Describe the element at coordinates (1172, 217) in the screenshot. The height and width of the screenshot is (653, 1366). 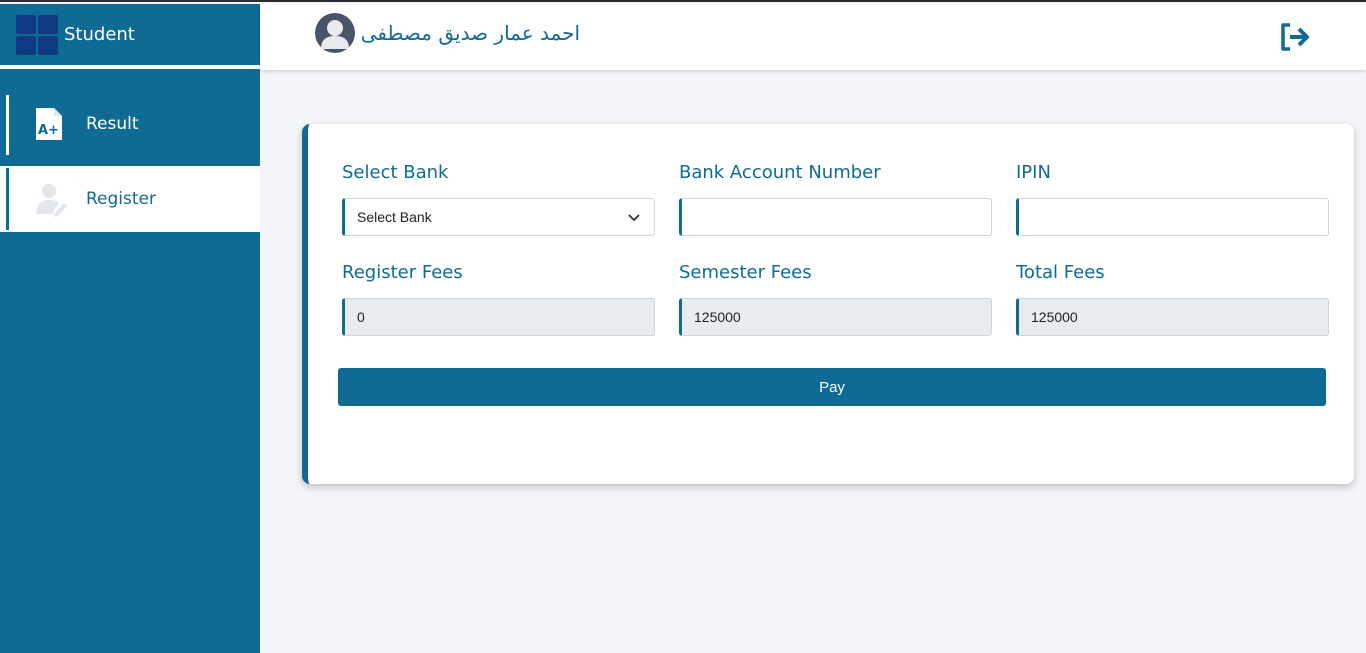
I see `ipin-input` at that location.